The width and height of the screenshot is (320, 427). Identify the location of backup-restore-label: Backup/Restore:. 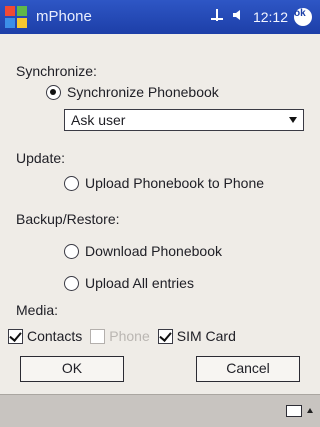
(68, 219).